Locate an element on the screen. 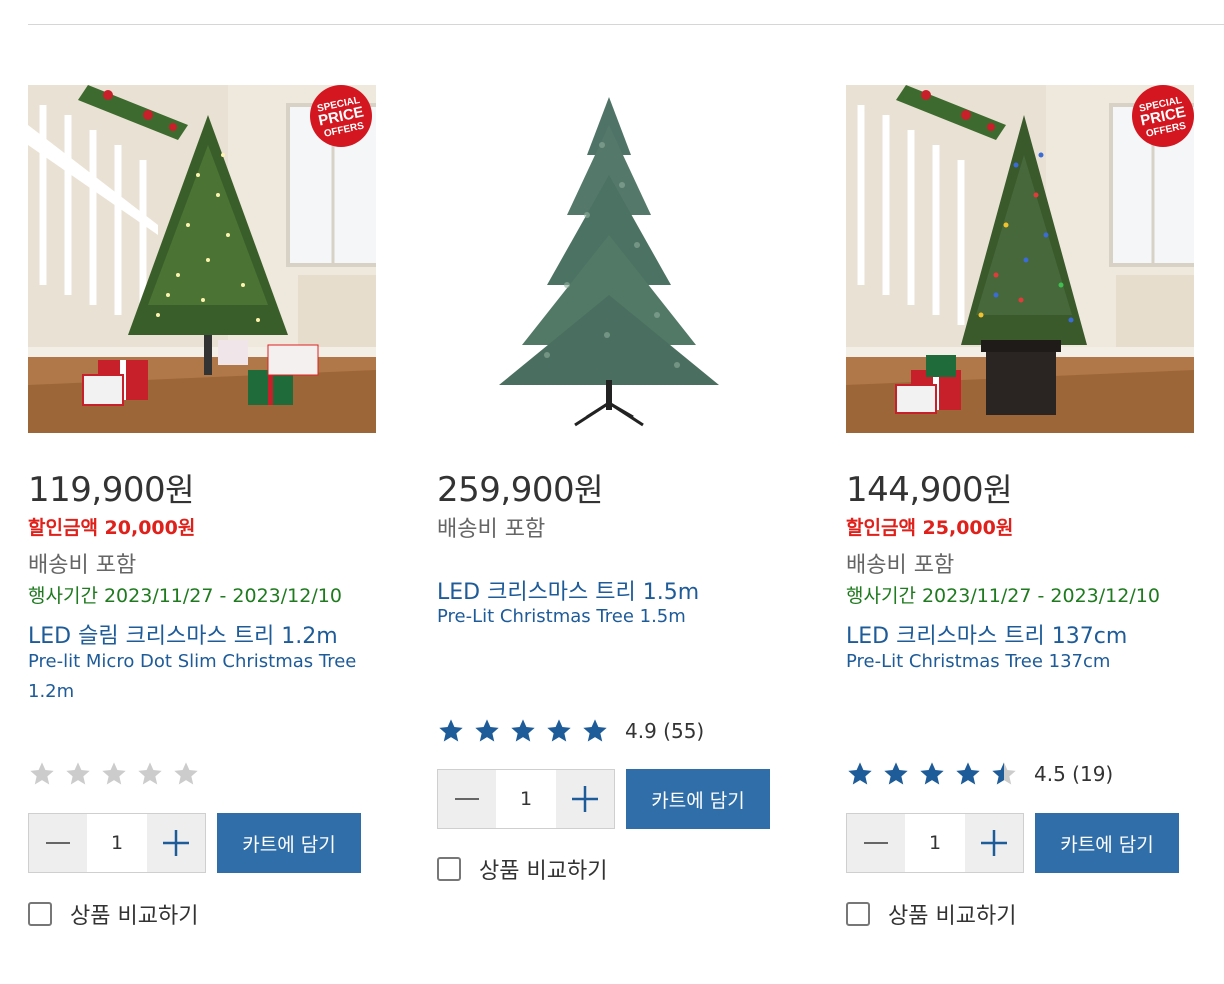 The height and width of the screenshot is (984, 1224). product-price: 144,900원 is located at coordinates (929, 490).